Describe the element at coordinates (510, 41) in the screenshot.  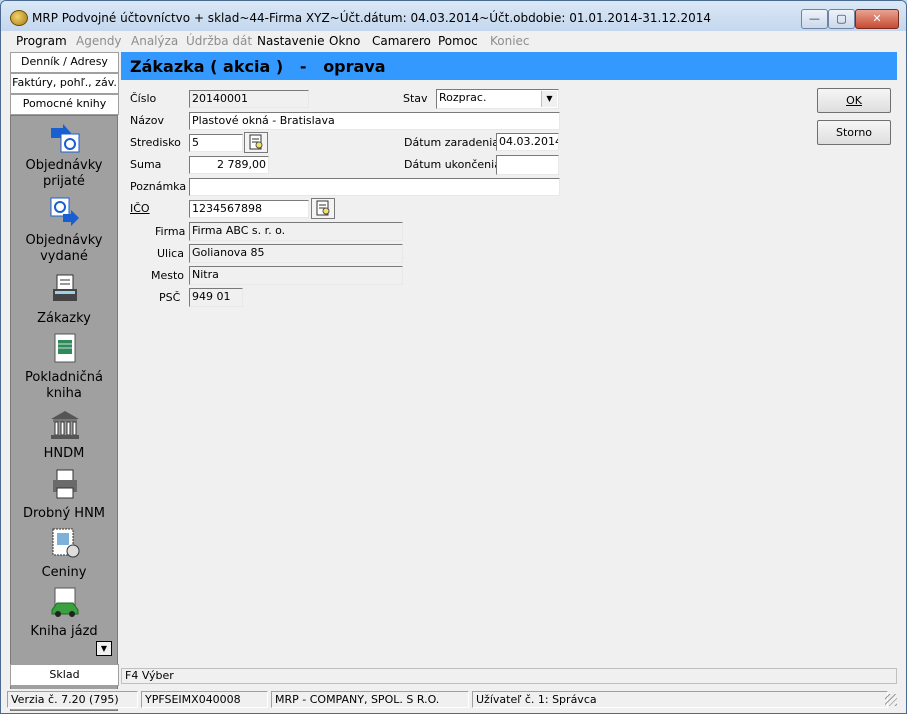
I see `menu-koniec: Koniec` at that location.